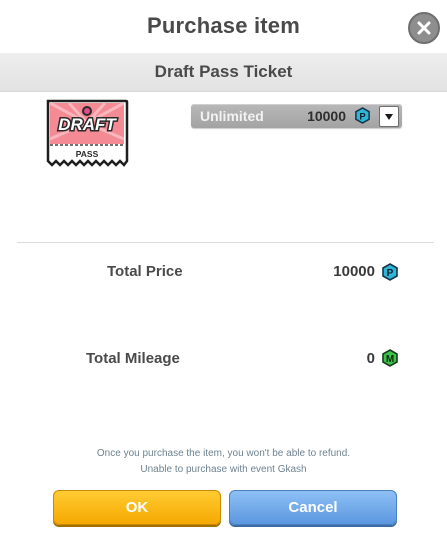 This screenshot has height=536, width=447. Describe the element at coordinates (145, 271) in the screenshot. I see `total-price-label: Total Price` at that location.